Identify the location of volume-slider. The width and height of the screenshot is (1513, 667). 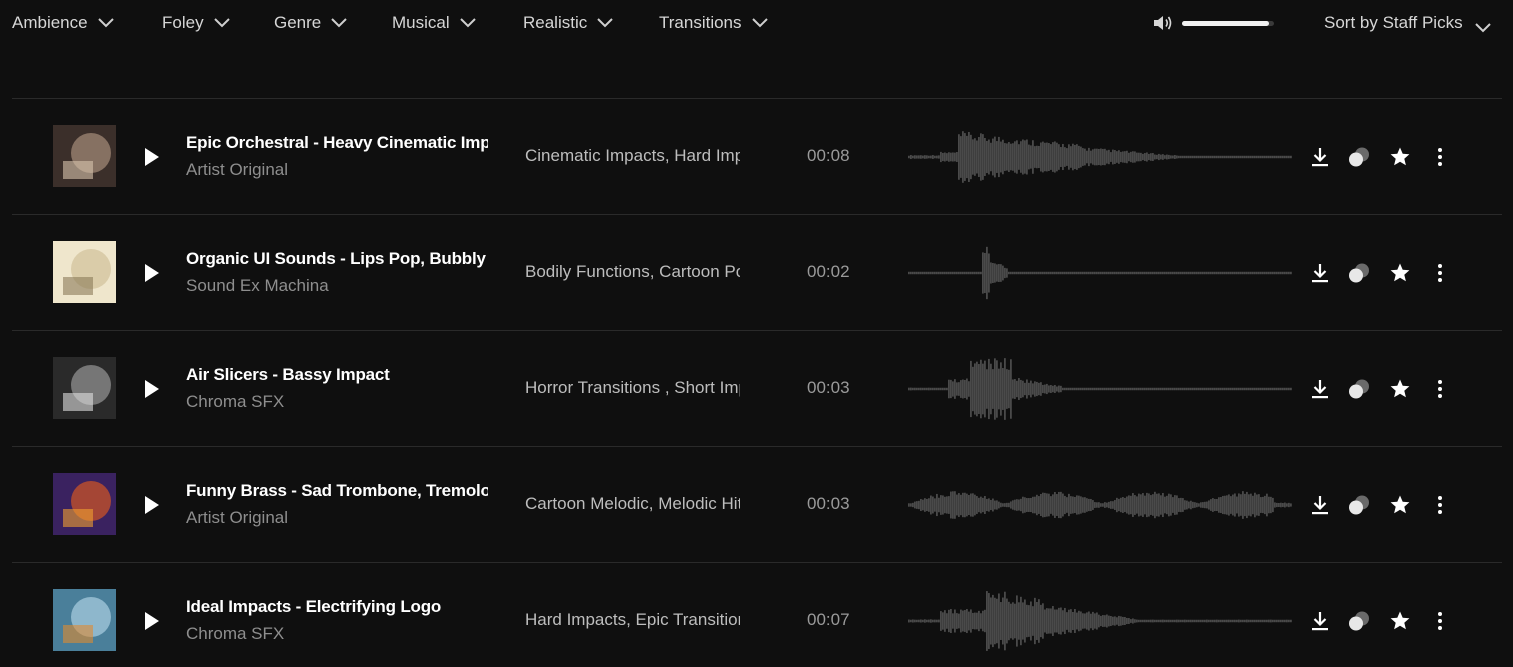
(1228, 23).